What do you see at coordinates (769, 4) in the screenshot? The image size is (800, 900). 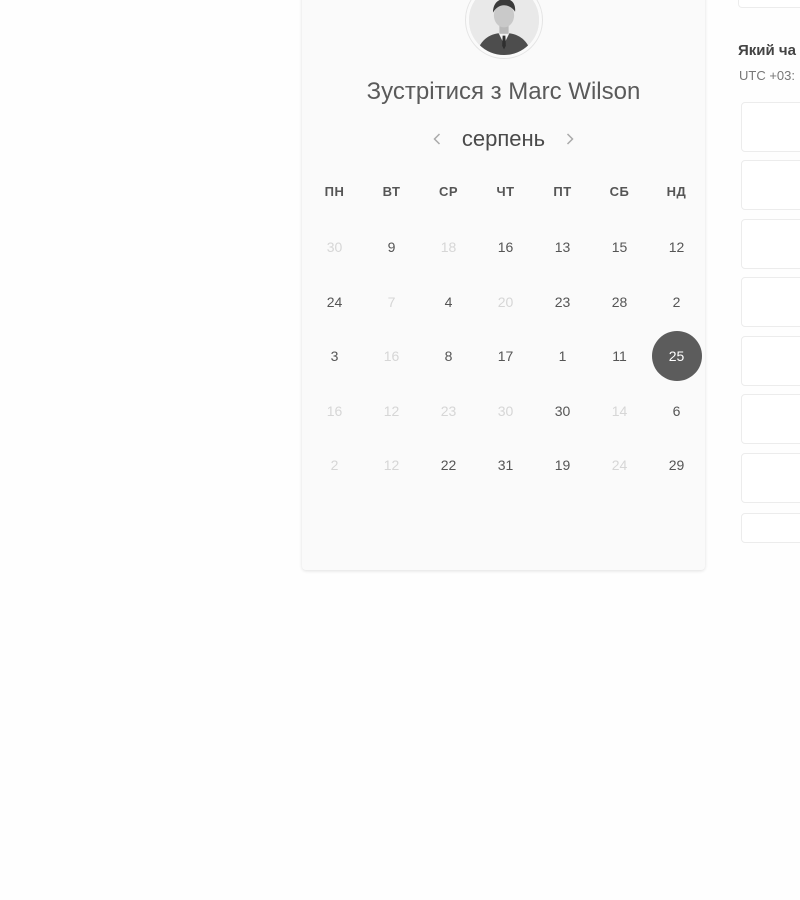 I see `previous-field` at bounding box center [769, 4].